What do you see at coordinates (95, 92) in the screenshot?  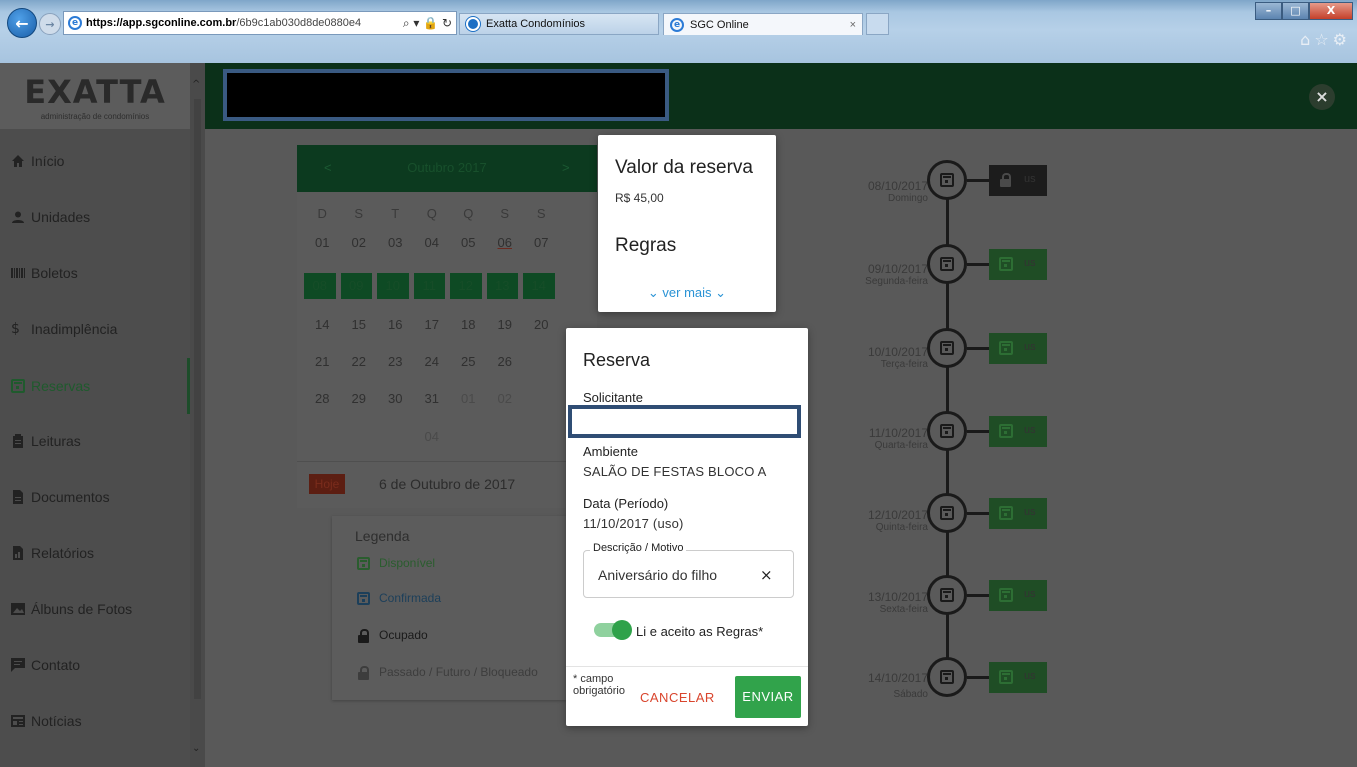 I see `logo: EXATTA` at bounding box center [95, 92].